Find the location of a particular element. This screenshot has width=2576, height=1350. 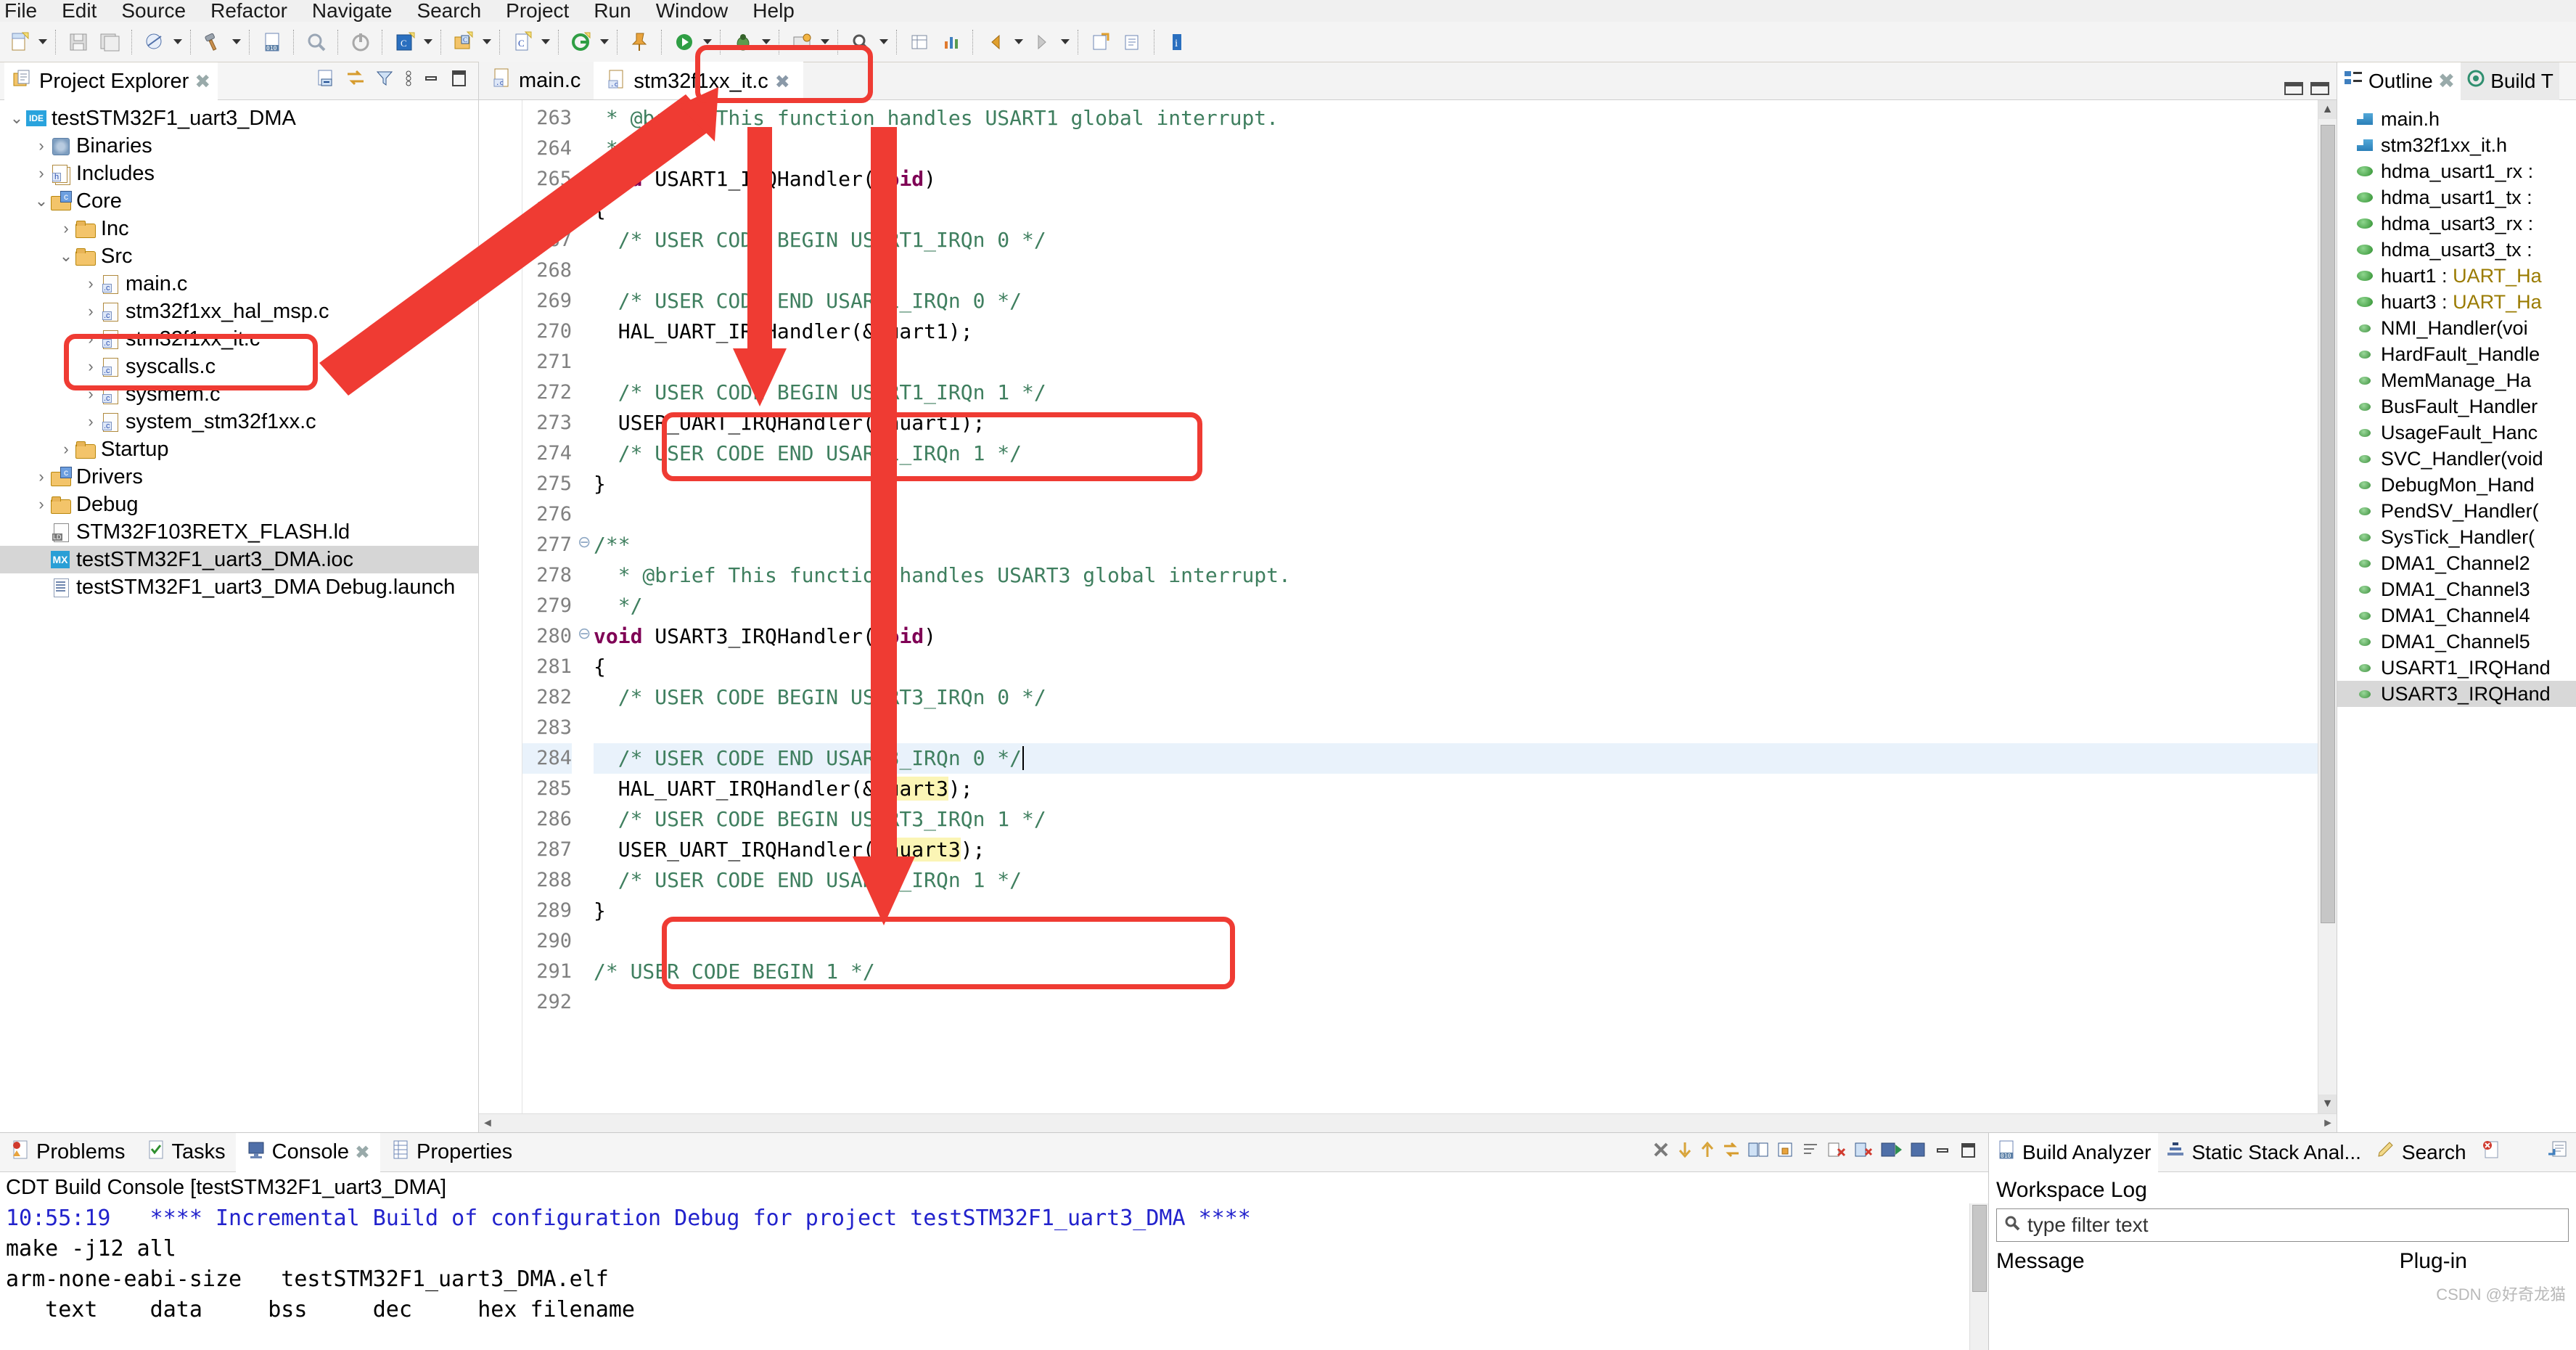

outline-item: HardFault_Handle is located at coordinates (2456, 354).